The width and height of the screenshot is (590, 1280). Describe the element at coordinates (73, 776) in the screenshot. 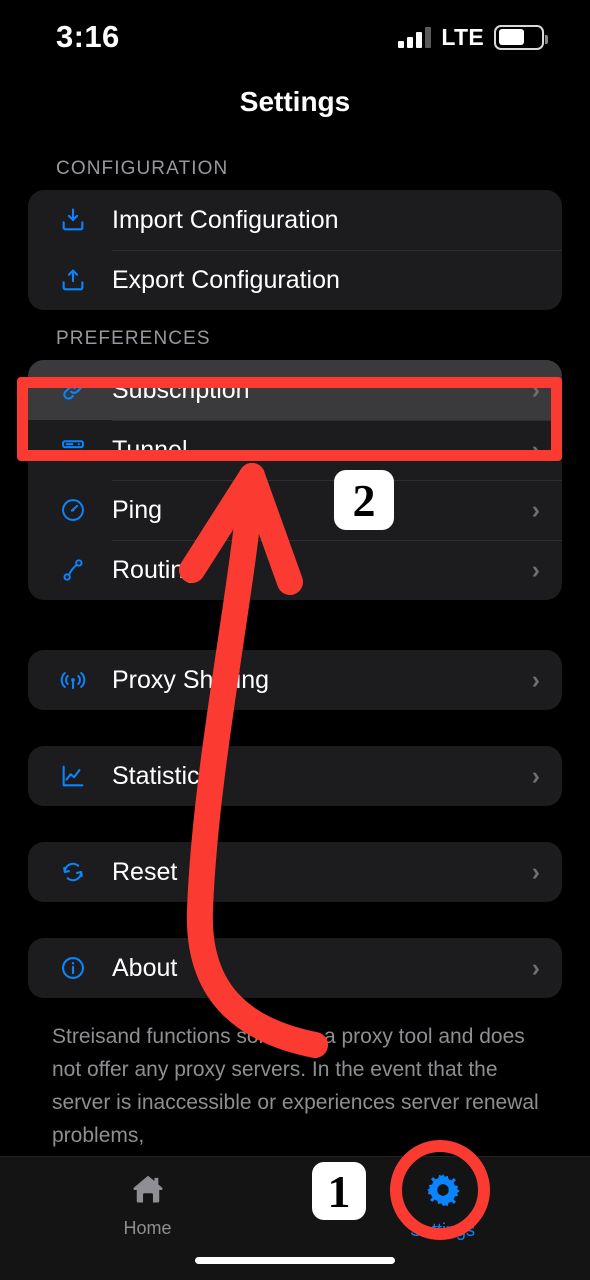

I see `chart-line-icon` at that location.